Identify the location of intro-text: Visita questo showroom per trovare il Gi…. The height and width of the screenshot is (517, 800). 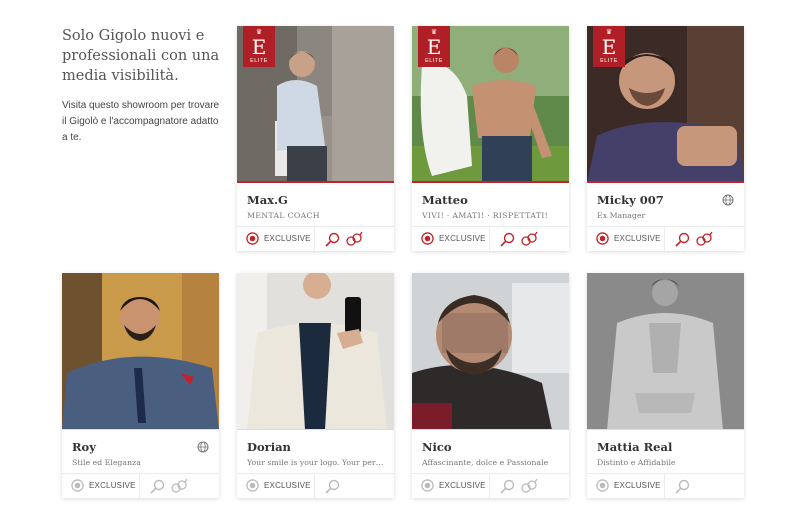
(141, 121).